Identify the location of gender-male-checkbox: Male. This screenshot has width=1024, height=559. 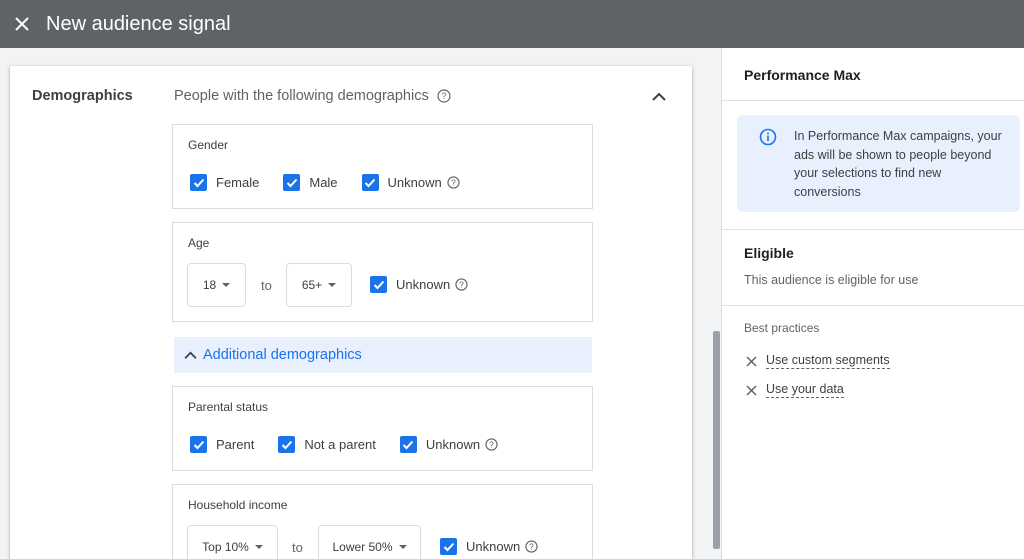
(310, 182).